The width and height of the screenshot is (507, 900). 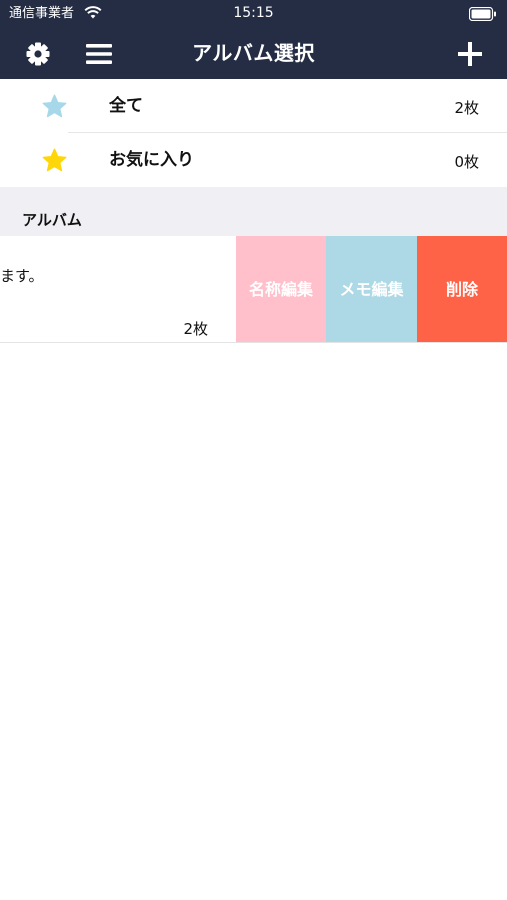 What do you see at coordinates (52, 220) in the screenshot?
I see `section-title: アルバム` at bounding box center [52, 220].